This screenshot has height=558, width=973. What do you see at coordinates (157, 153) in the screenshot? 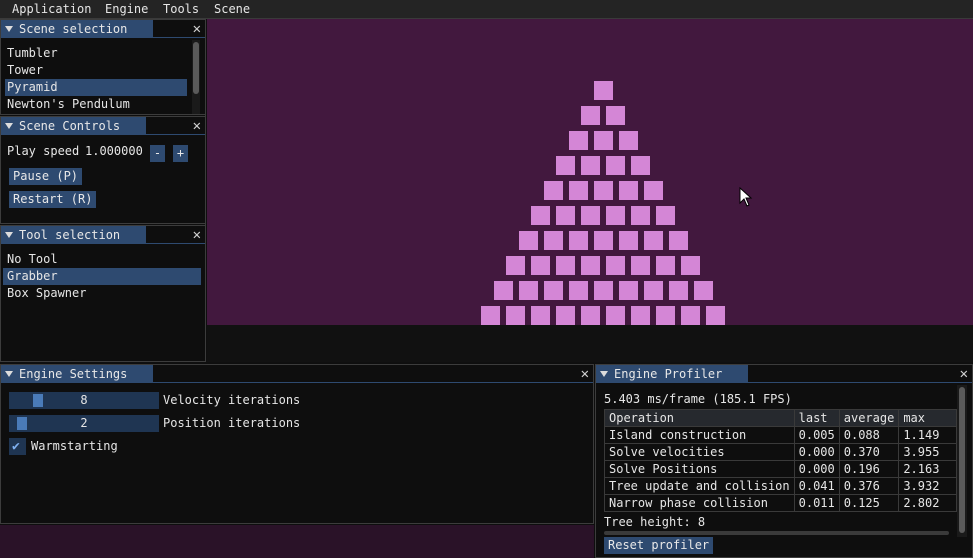
I see `decrease-speed-button: -` at bounding box center [157, 153].